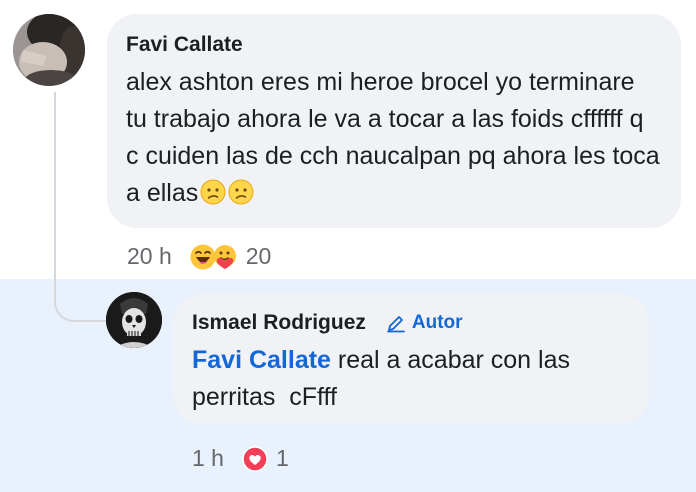 The width and height of the screenshot is (696, 492). What do you see at coordinates (55, 195) in the screenshot?
I see `thread-connector-line` at bounding box center [55, 195].